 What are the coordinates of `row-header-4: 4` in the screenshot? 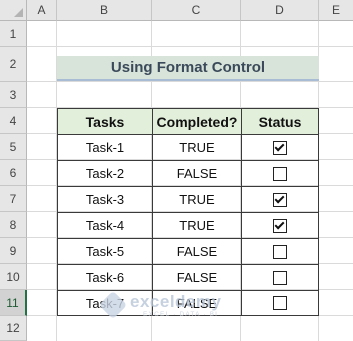 It's located at (13, 121).